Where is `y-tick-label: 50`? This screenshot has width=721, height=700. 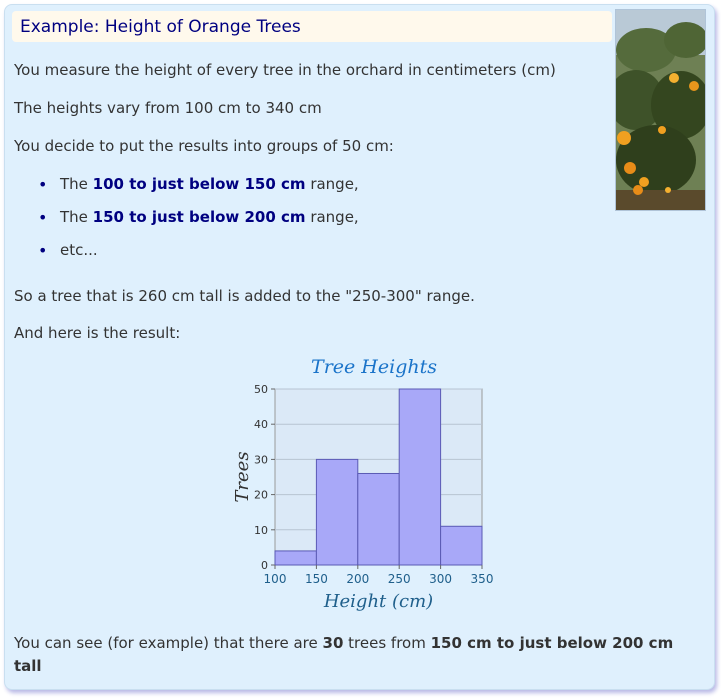
y-tick-label: 50 is located at coordinates (261, 390).